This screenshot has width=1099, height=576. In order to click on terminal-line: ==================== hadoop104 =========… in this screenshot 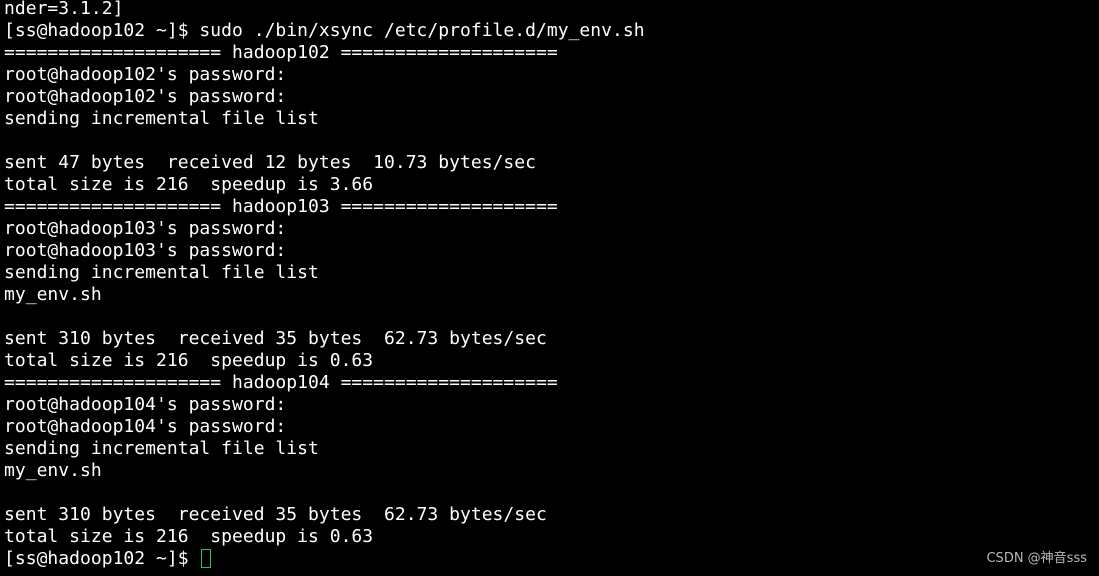, I will do `click(281, 382)`.